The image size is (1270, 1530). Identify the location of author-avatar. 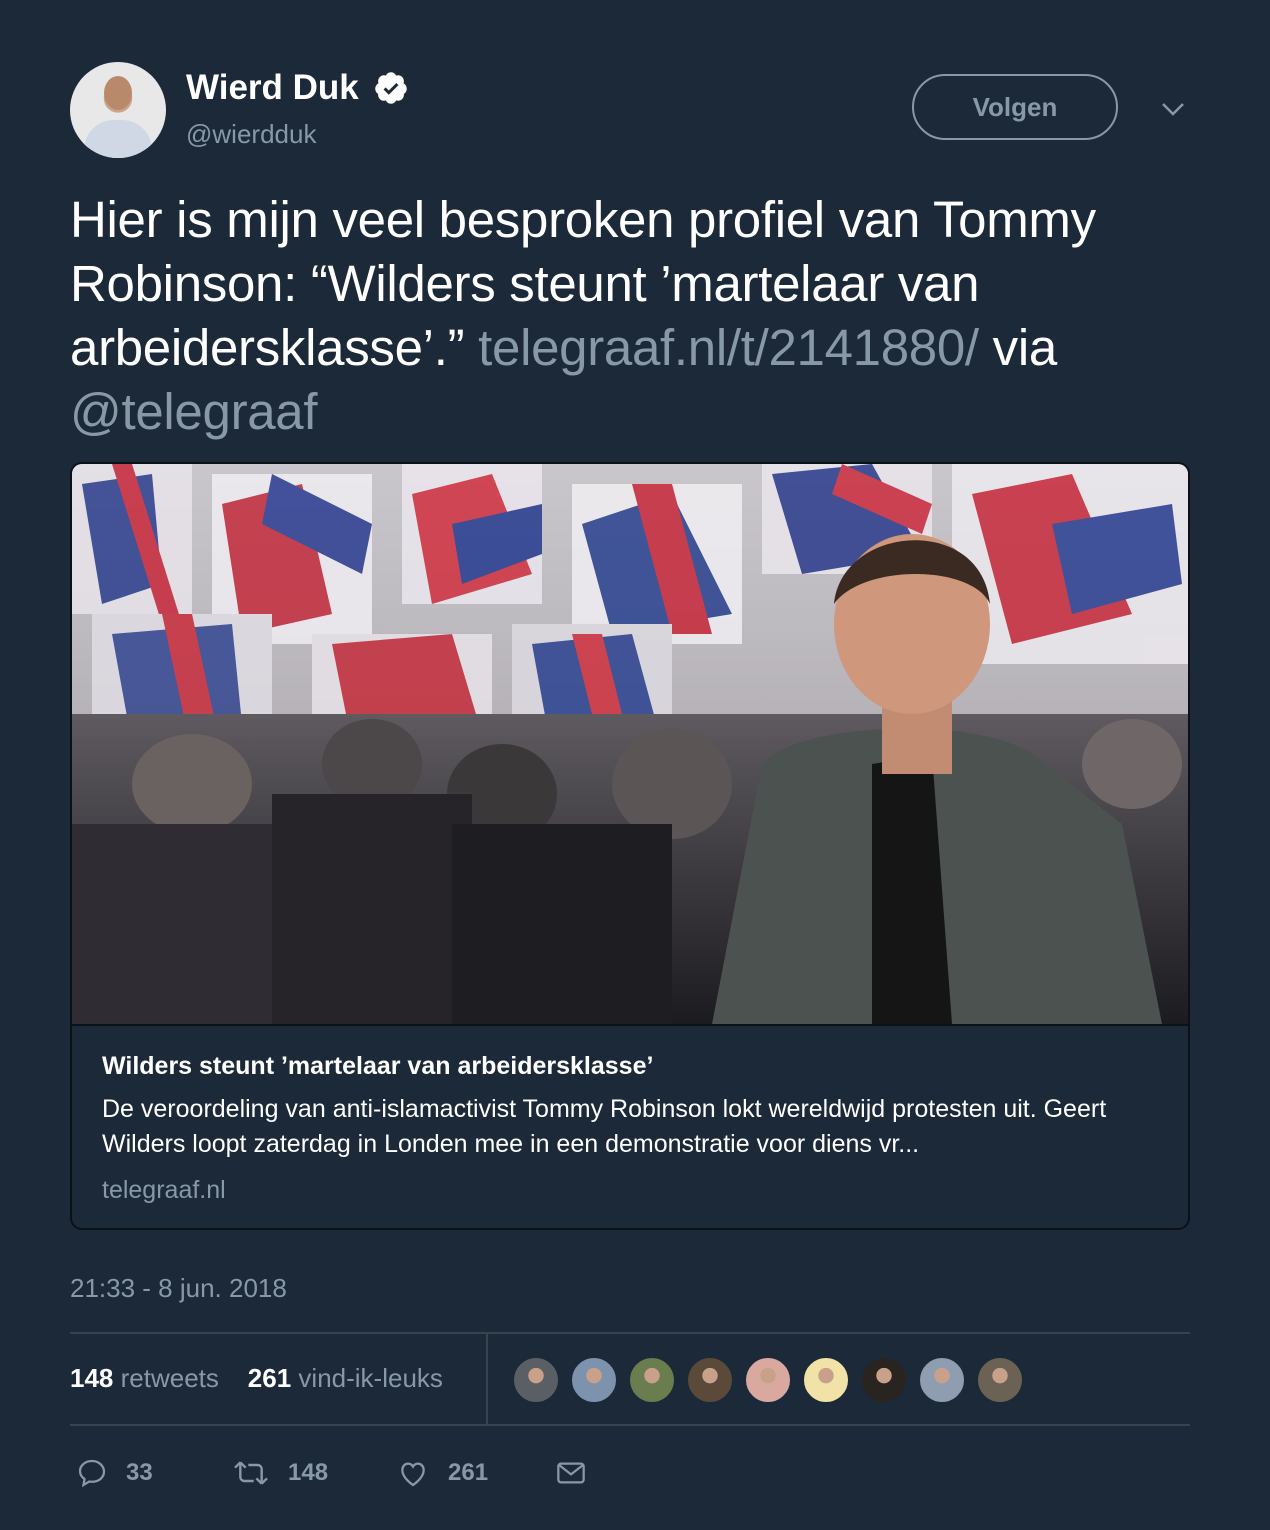
(118, 110).